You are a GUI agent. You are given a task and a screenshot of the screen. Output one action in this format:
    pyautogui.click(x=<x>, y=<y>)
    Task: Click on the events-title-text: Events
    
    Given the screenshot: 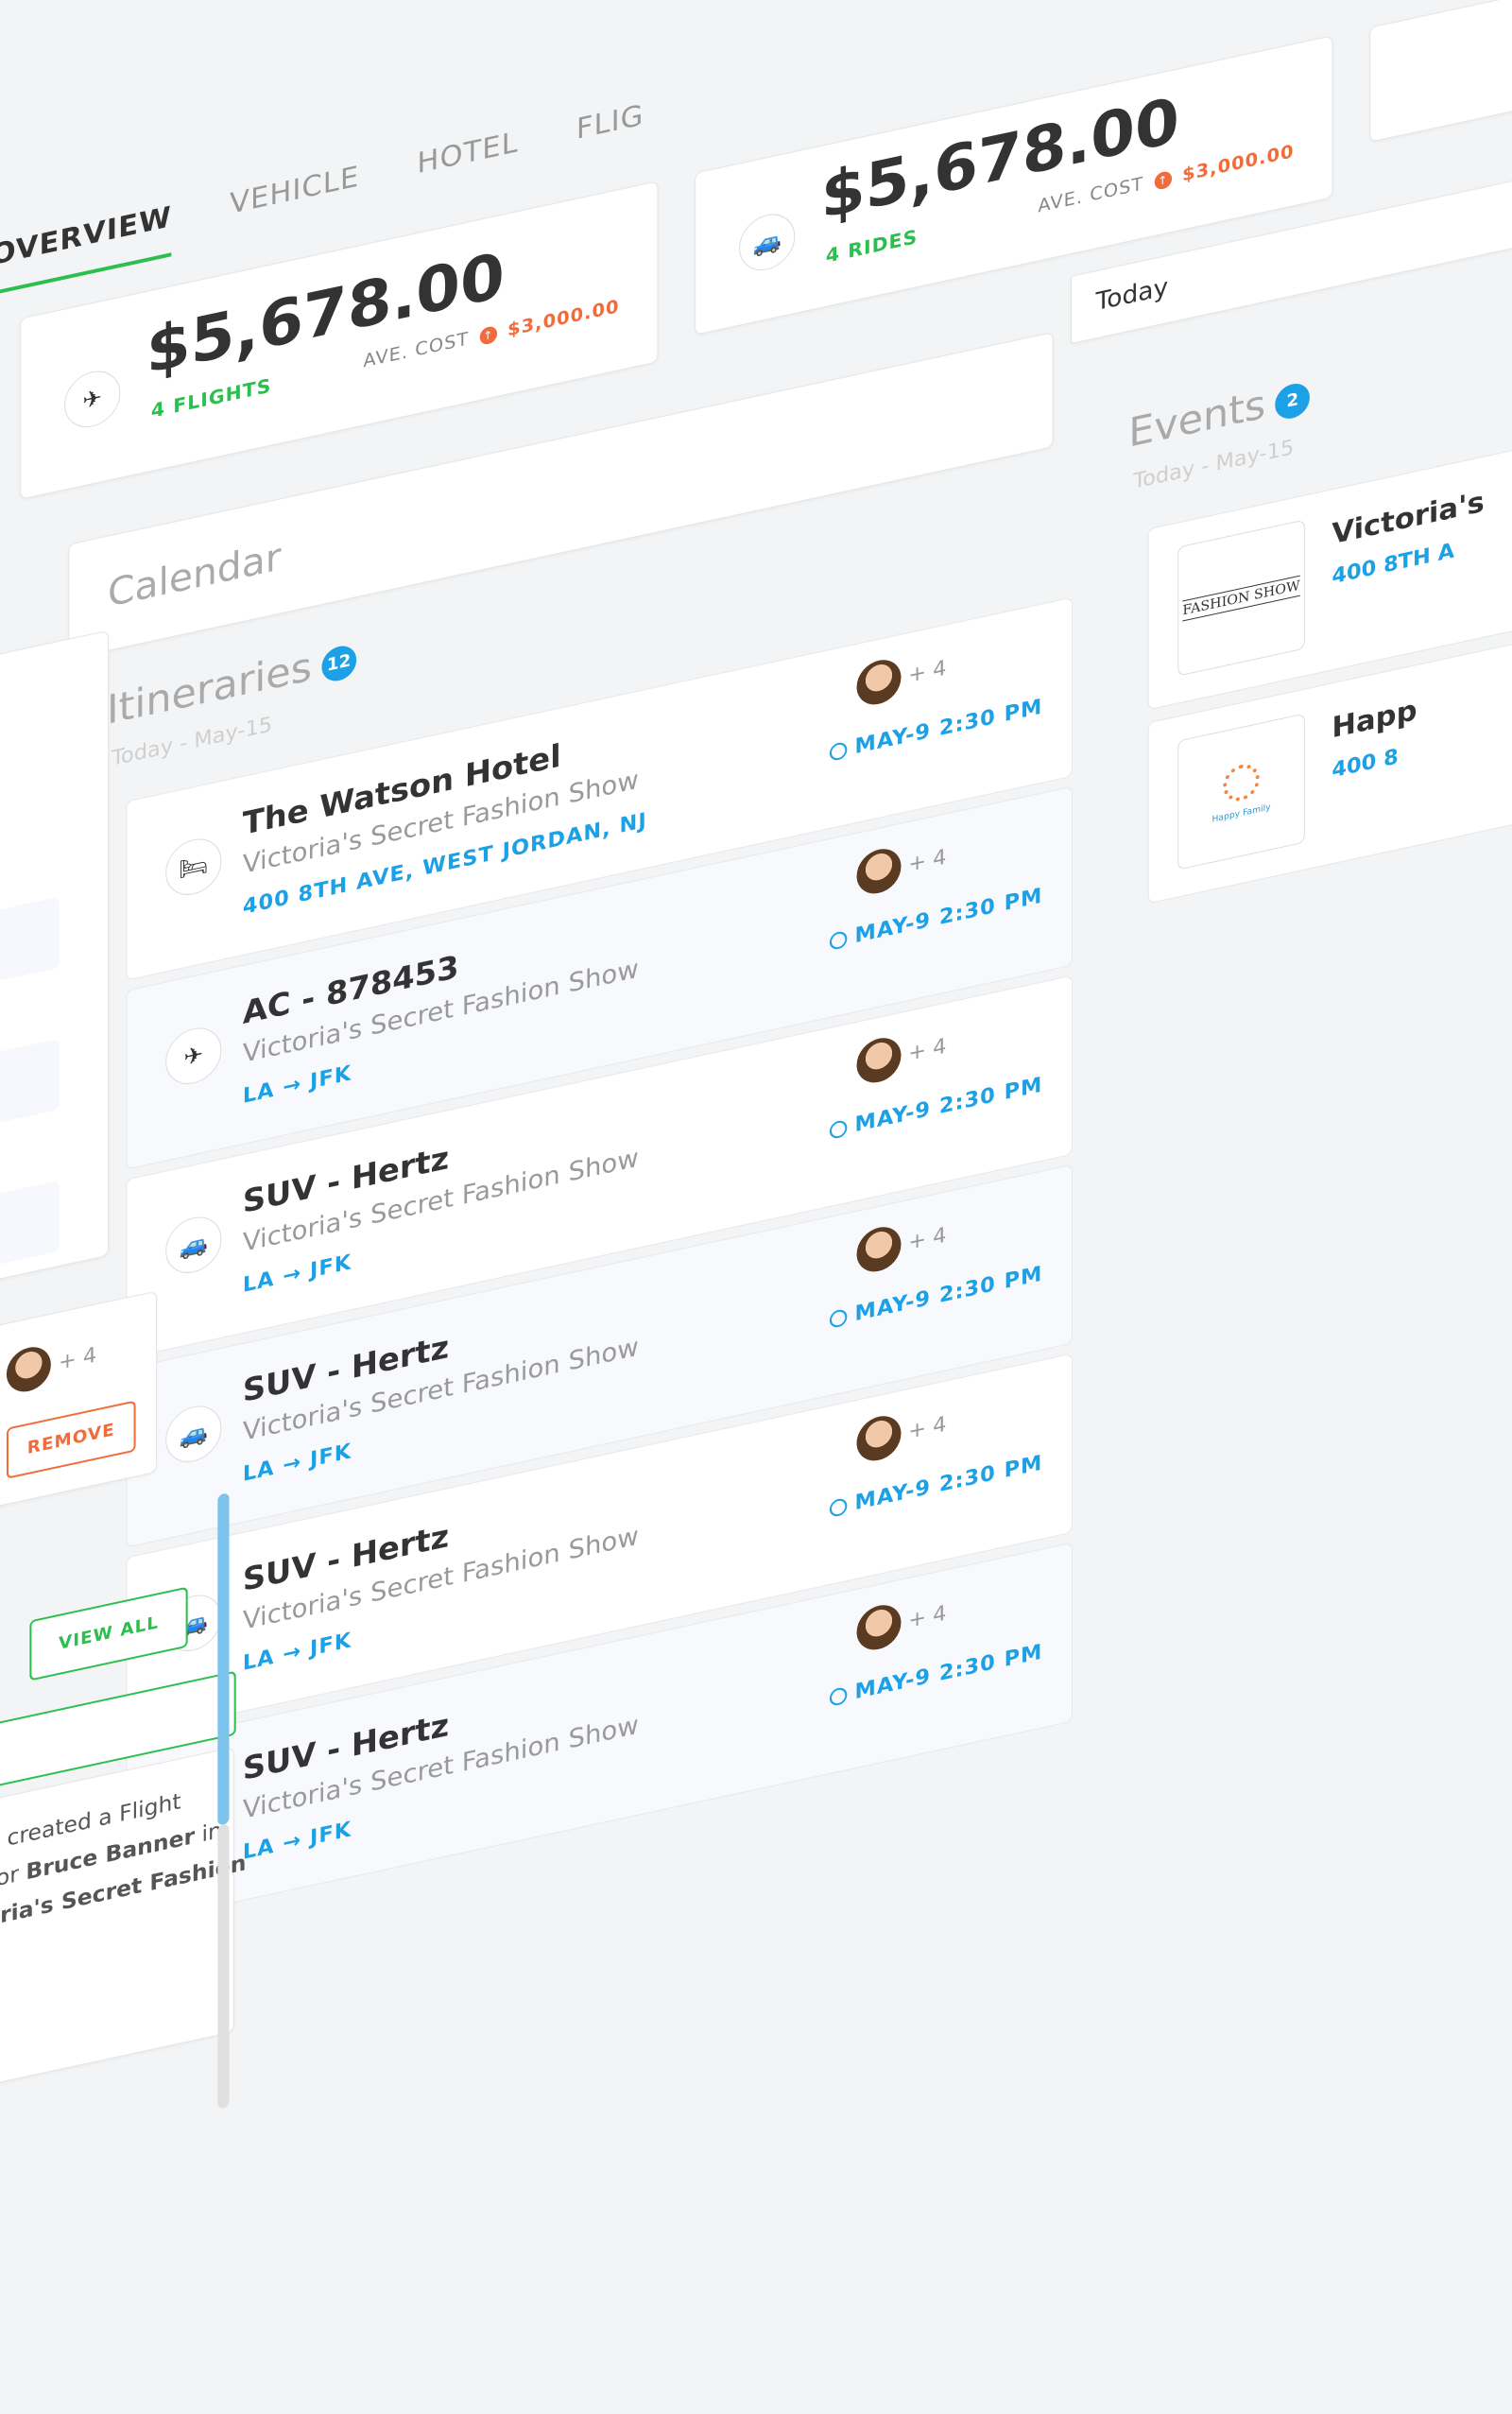 What is the action you would take?
    pyautogui.click(x=1196, y=419)
    